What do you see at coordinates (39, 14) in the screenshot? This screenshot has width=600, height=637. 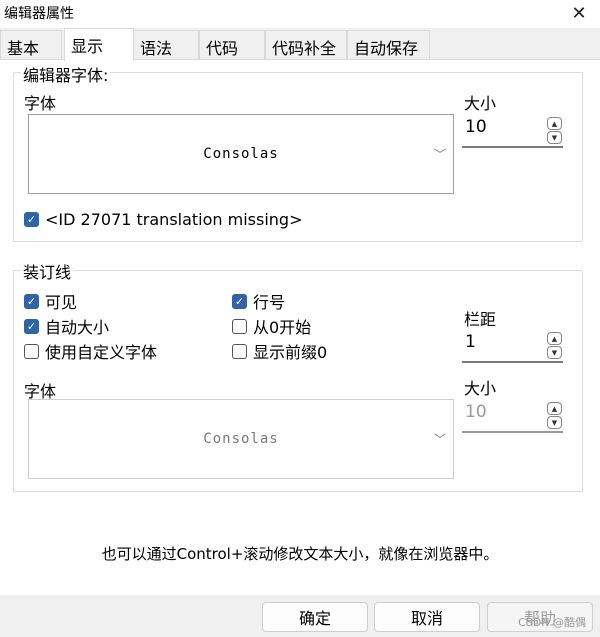 I see `window-title: 编辑器属性` at bounding box center [39, 14].